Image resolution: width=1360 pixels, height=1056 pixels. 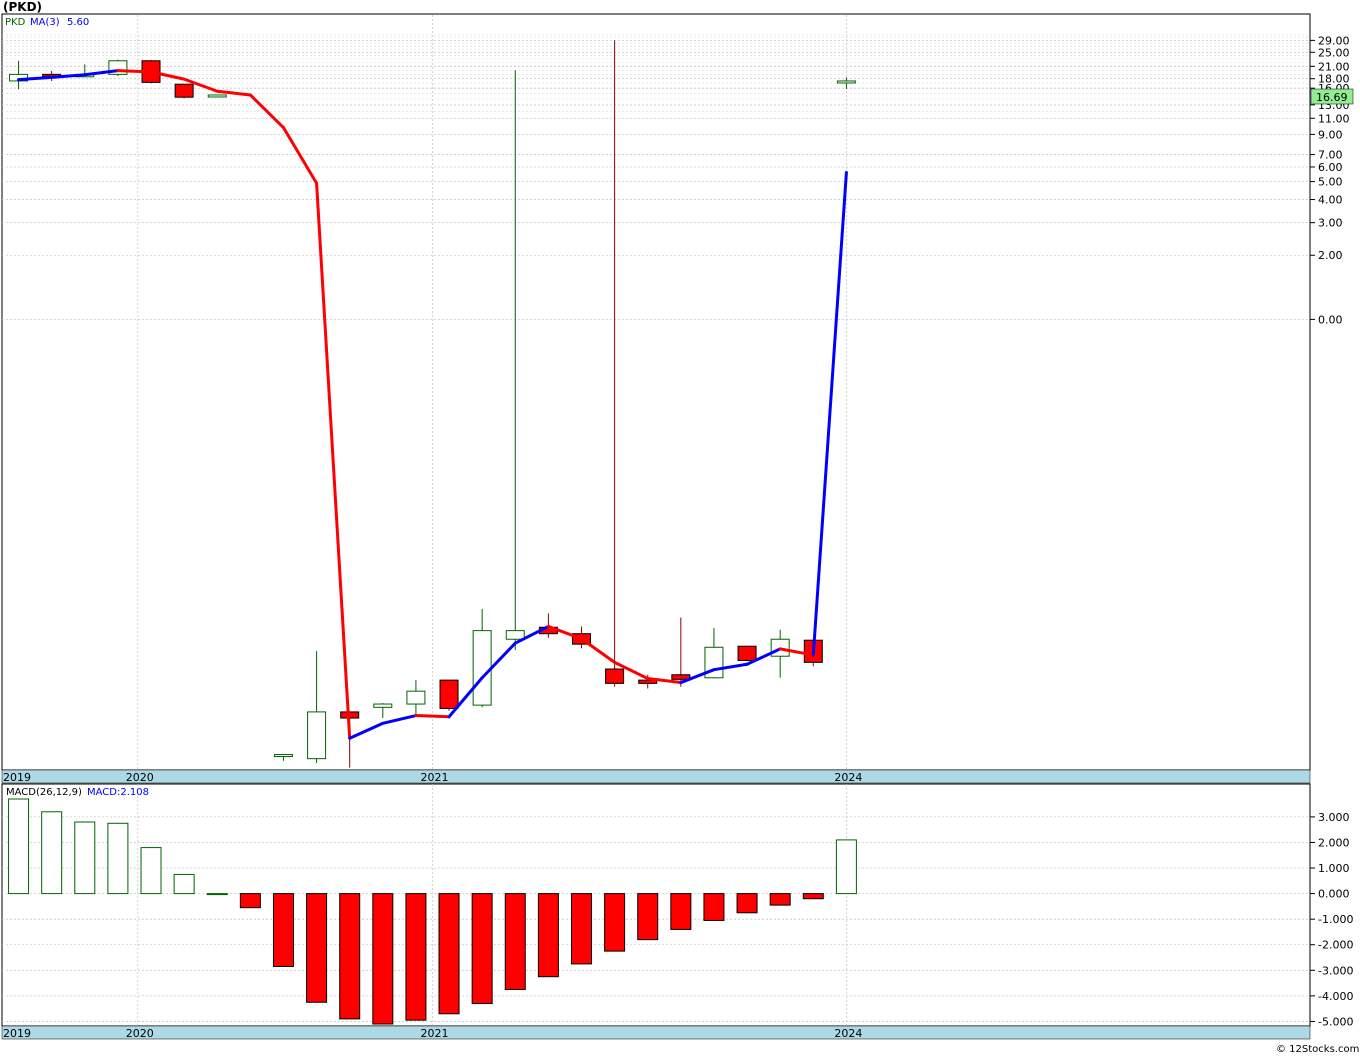 What do you see at coordinates (1334, 842) in the screenshot?
I see `macd-y-tick-label: 2.000` at bounding box center [1334, 842].